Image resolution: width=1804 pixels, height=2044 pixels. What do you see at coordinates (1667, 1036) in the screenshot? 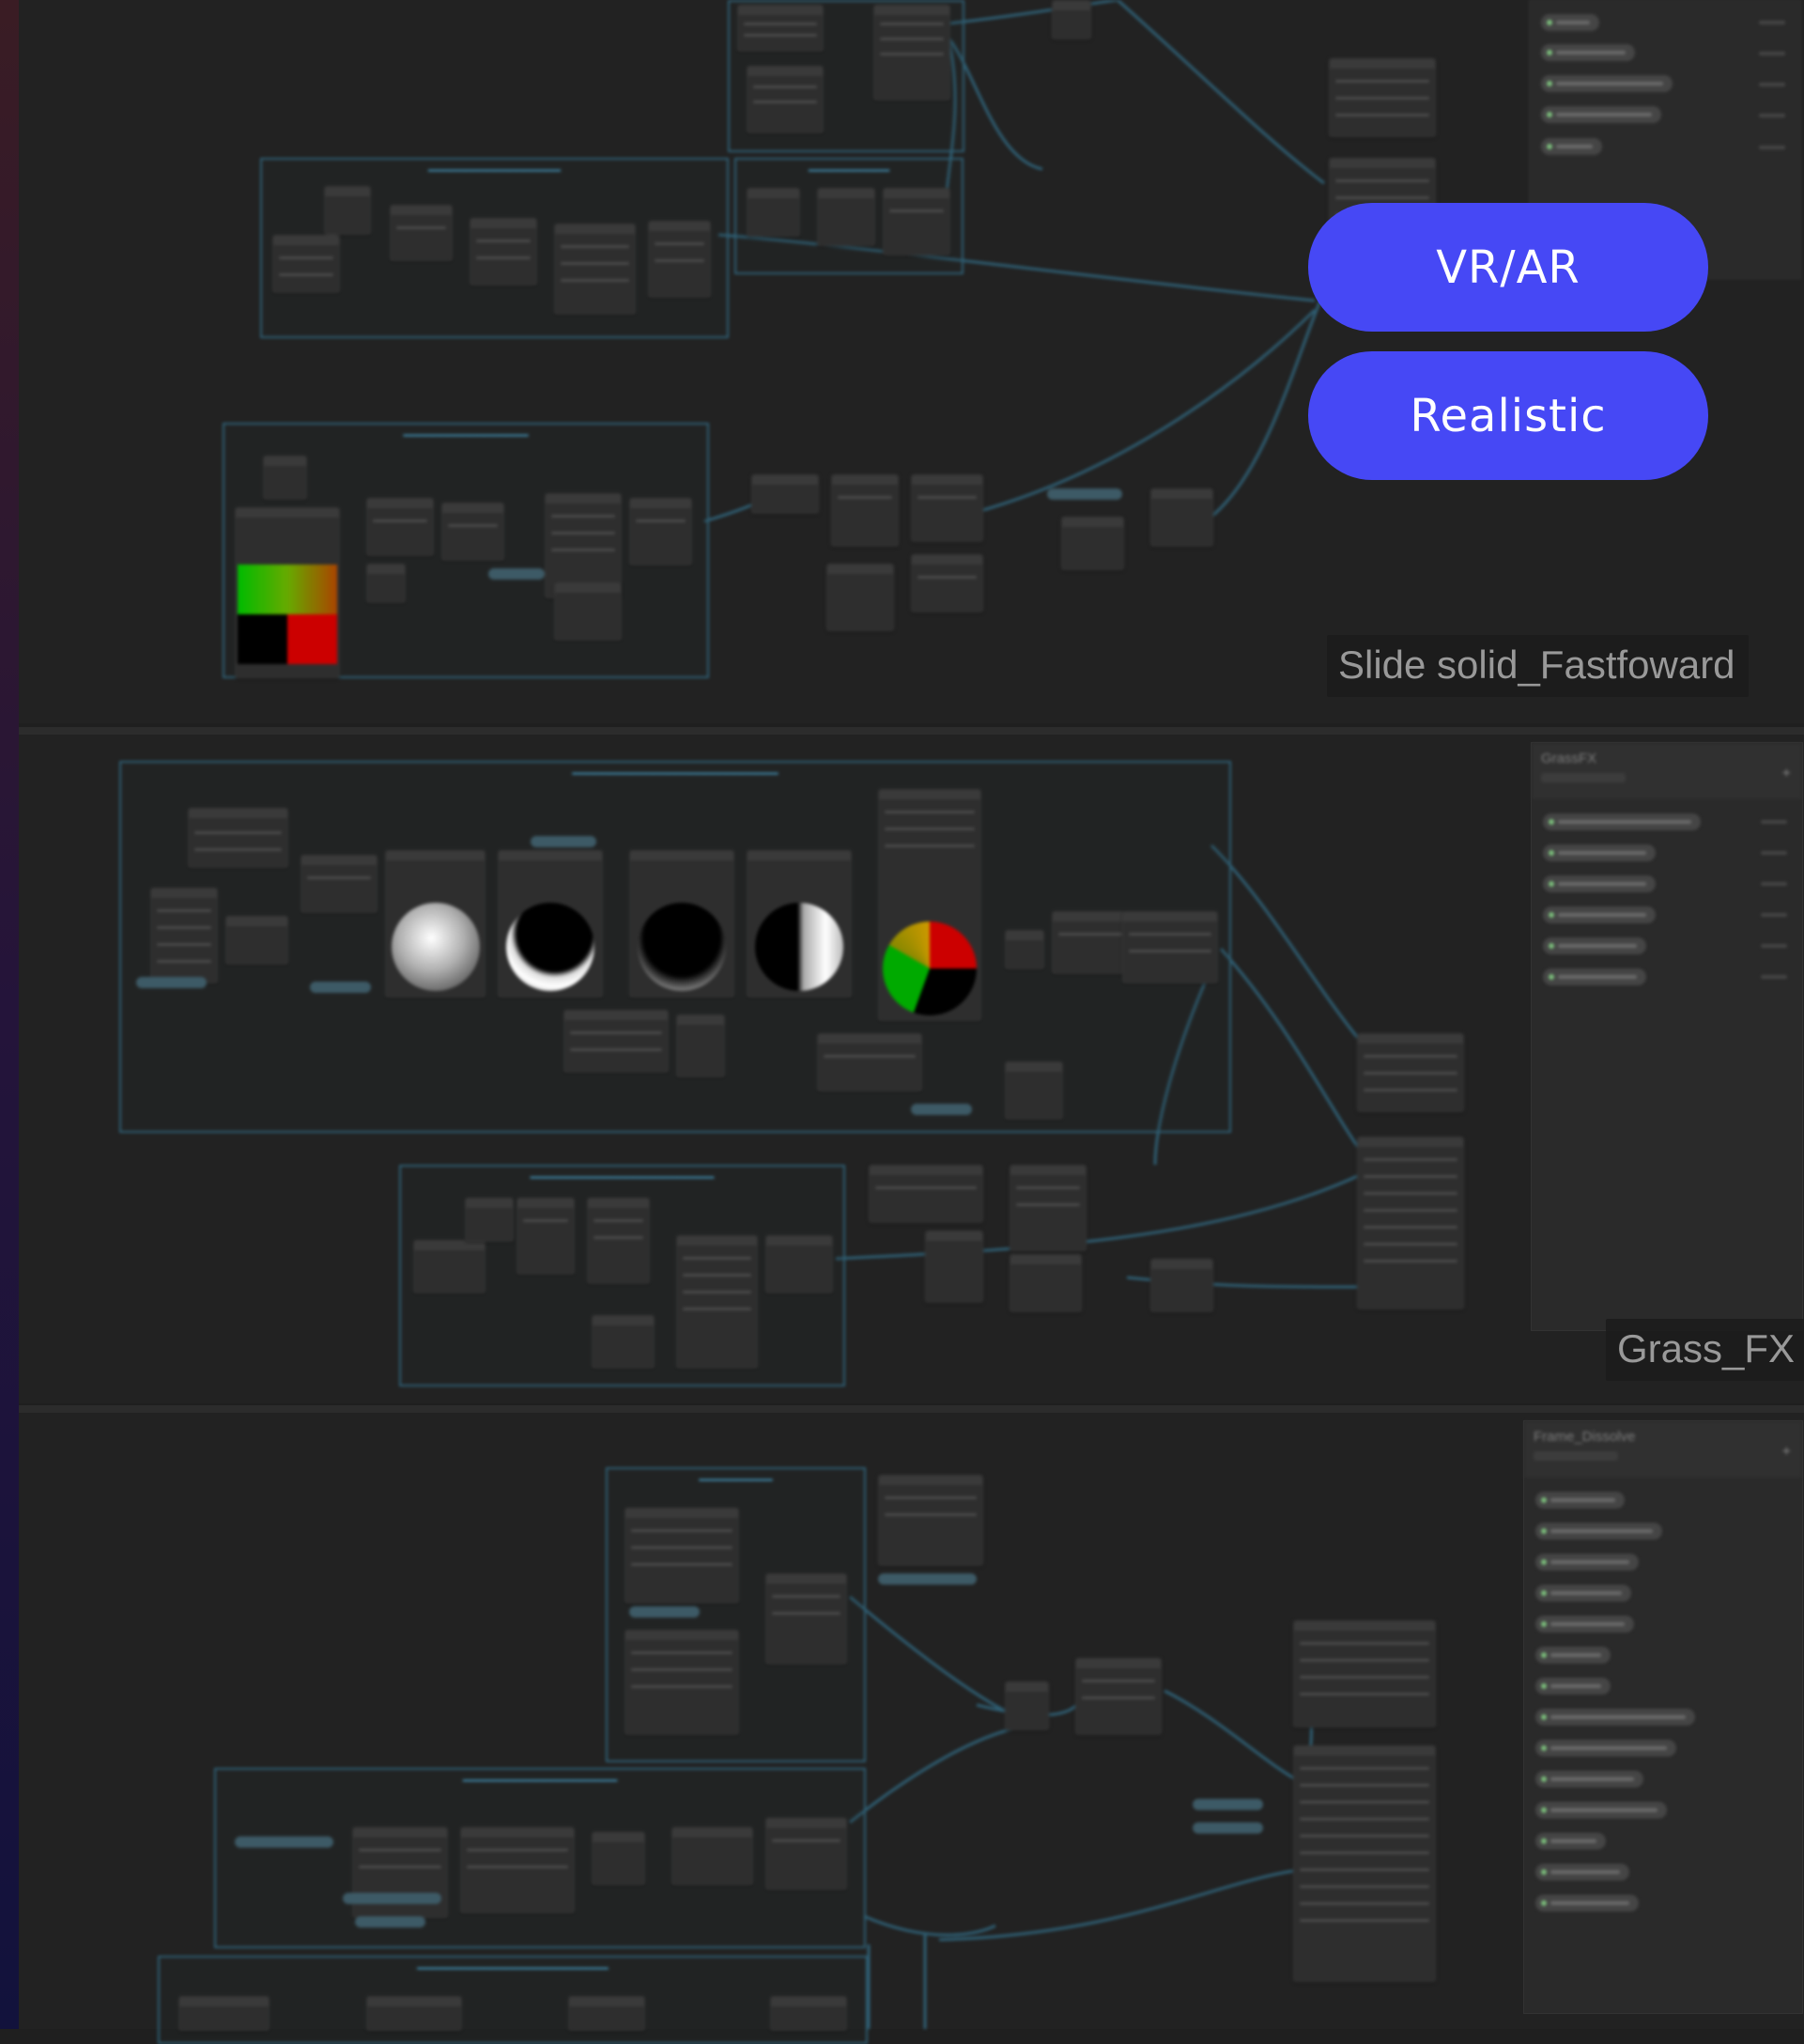
I see `blackboard-panel-grassfx: GrassFX +` at bounding box center [1667, 1036].